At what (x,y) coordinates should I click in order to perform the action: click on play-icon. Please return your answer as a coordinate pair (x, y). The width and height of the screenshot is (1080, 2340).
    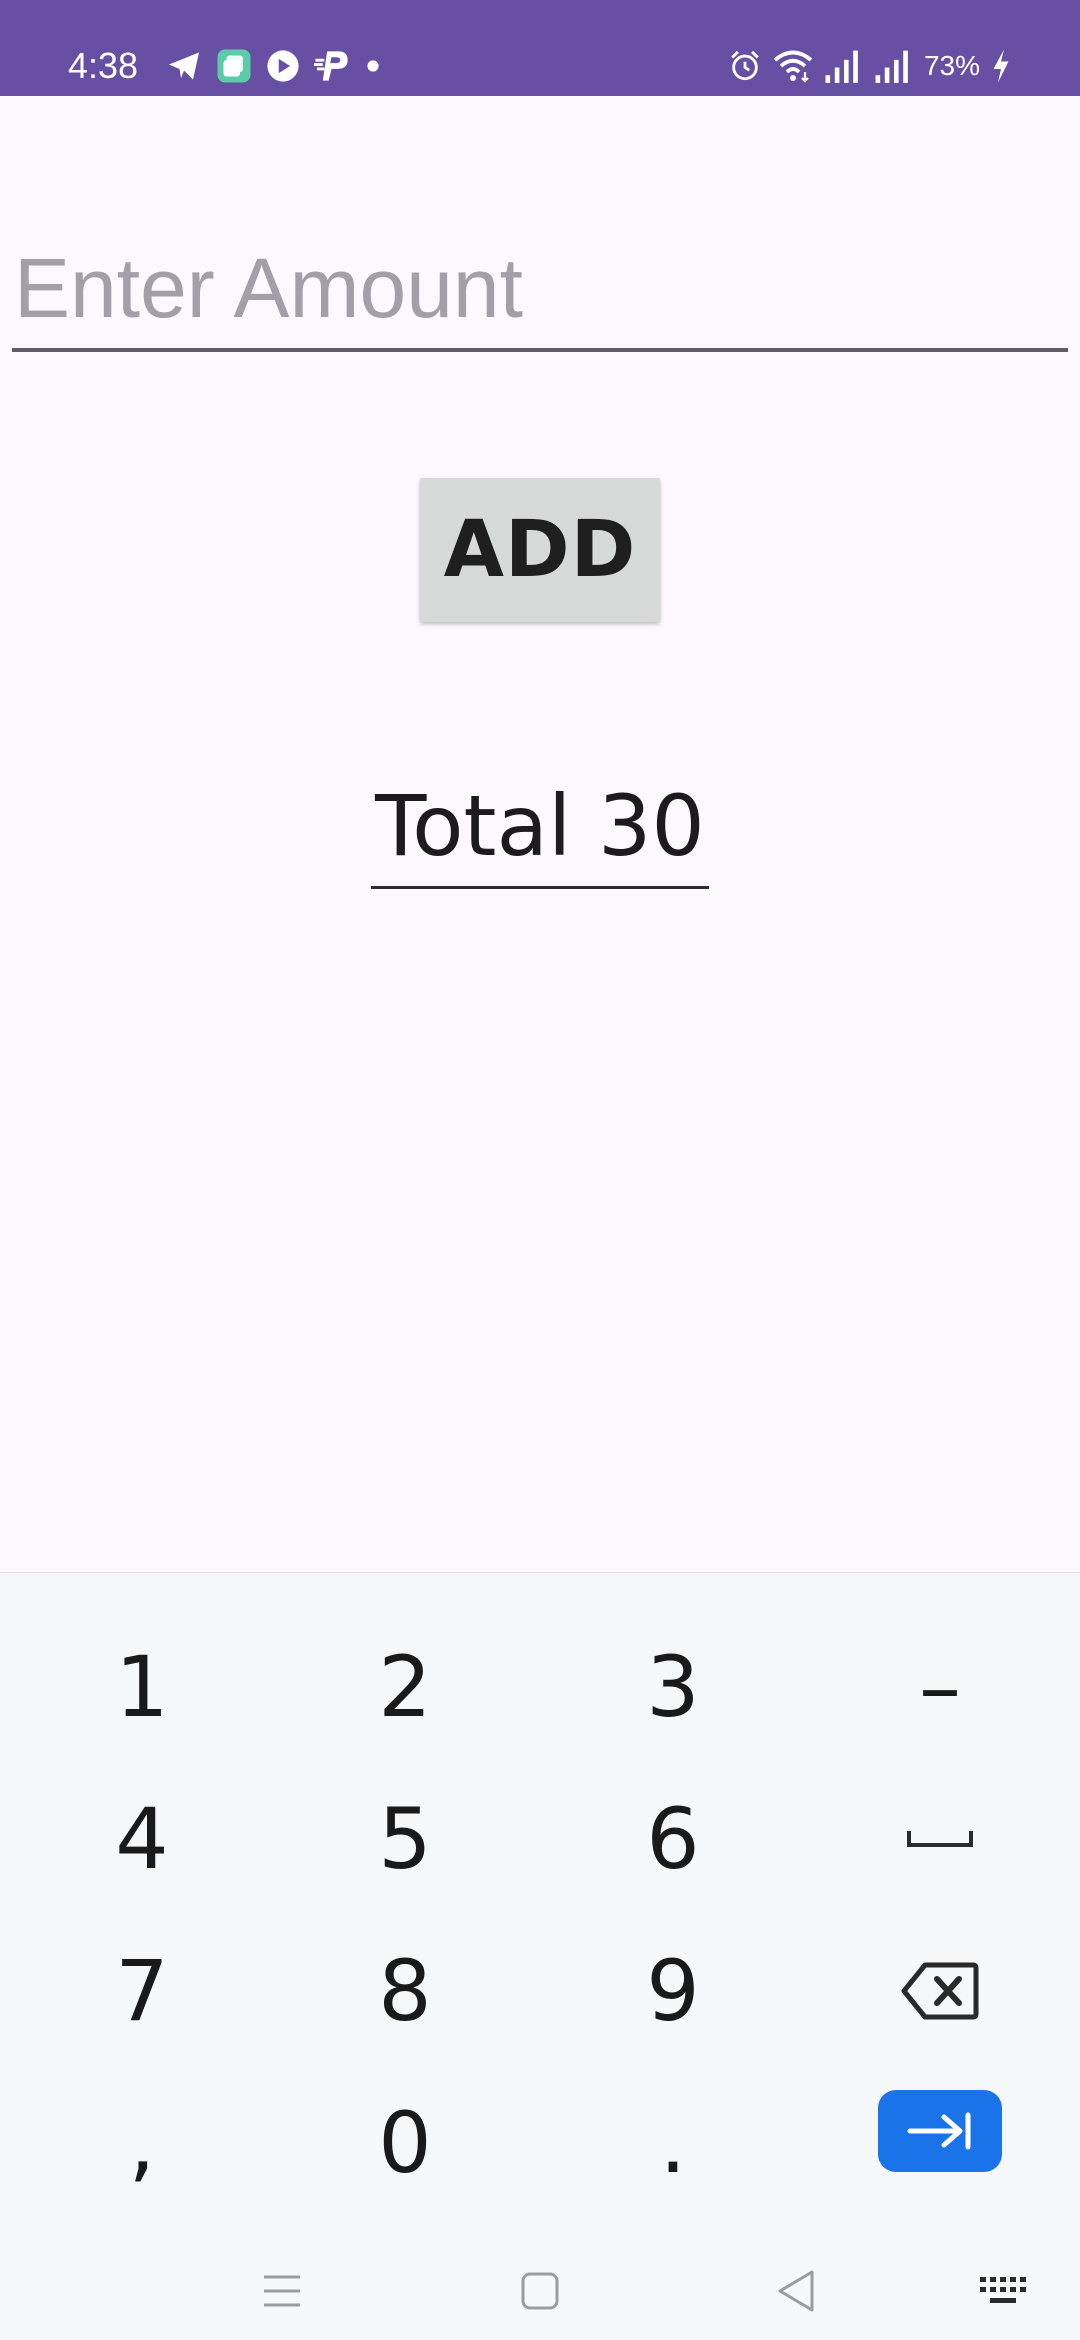
    Looking at the image, I should click on (283, 66).